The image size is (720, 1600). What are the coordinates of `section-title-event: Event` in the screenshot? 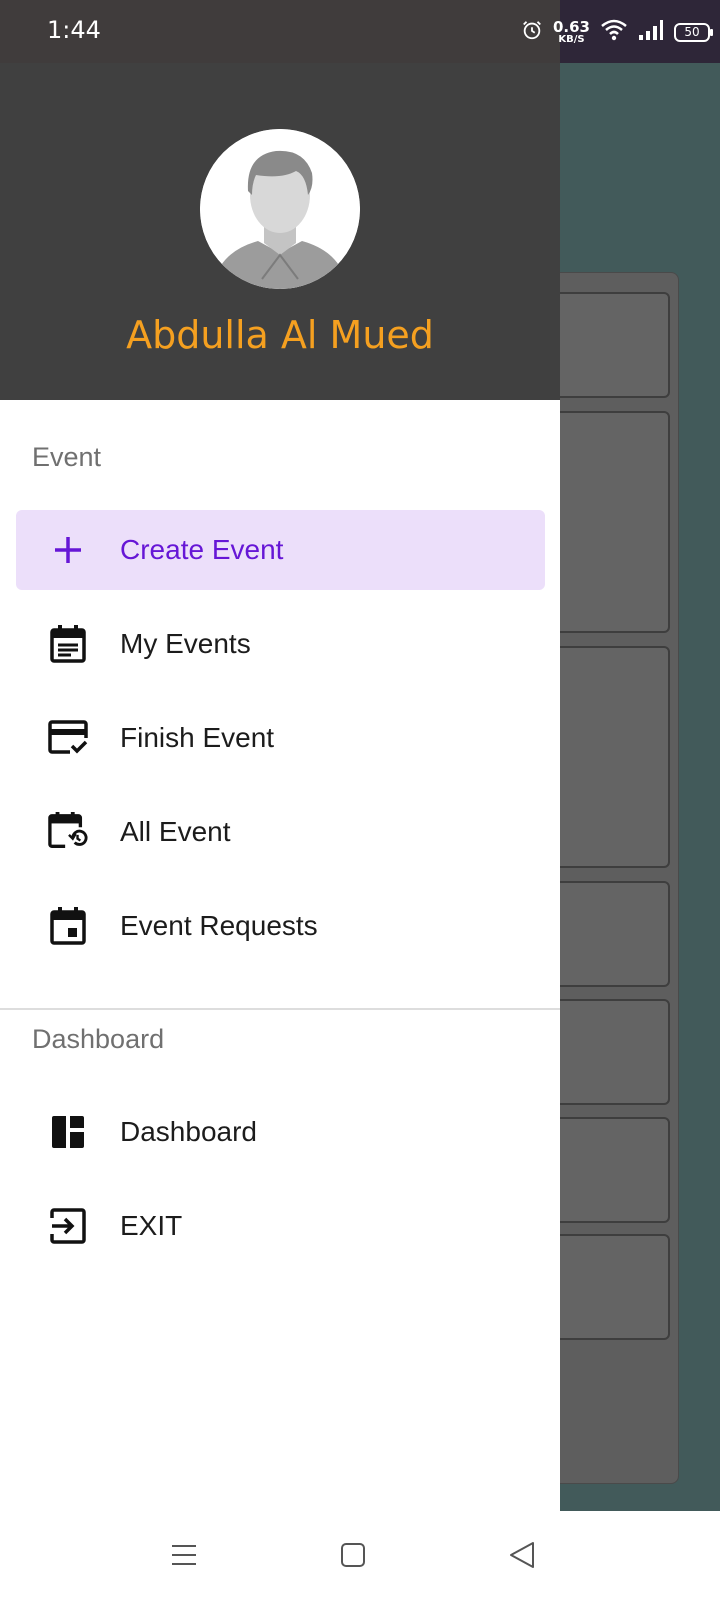 It's located at (67, 457).